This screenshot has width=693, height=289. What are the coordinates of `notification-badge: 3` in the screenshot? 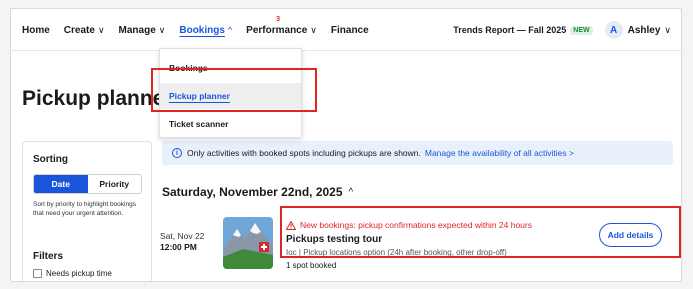 It's located at (278, 19).